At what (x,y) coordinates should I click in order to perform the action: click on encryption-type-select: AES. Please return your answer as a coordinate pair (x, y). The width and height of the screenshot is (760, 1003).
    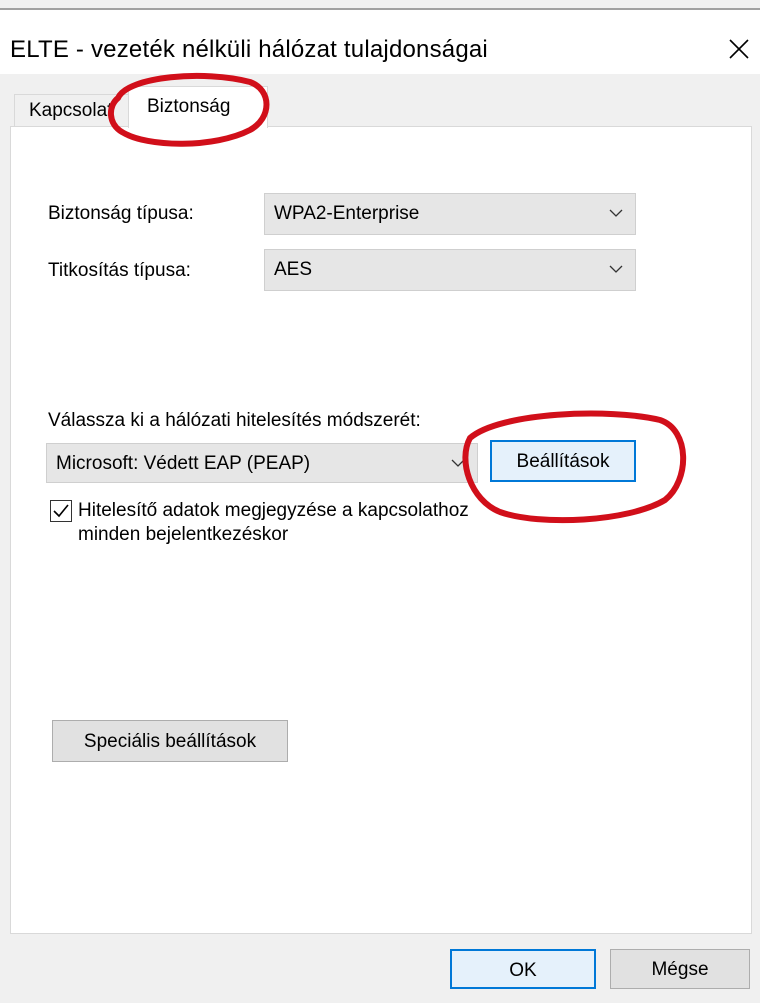
    Looking at the image, I should click on (450, 270).